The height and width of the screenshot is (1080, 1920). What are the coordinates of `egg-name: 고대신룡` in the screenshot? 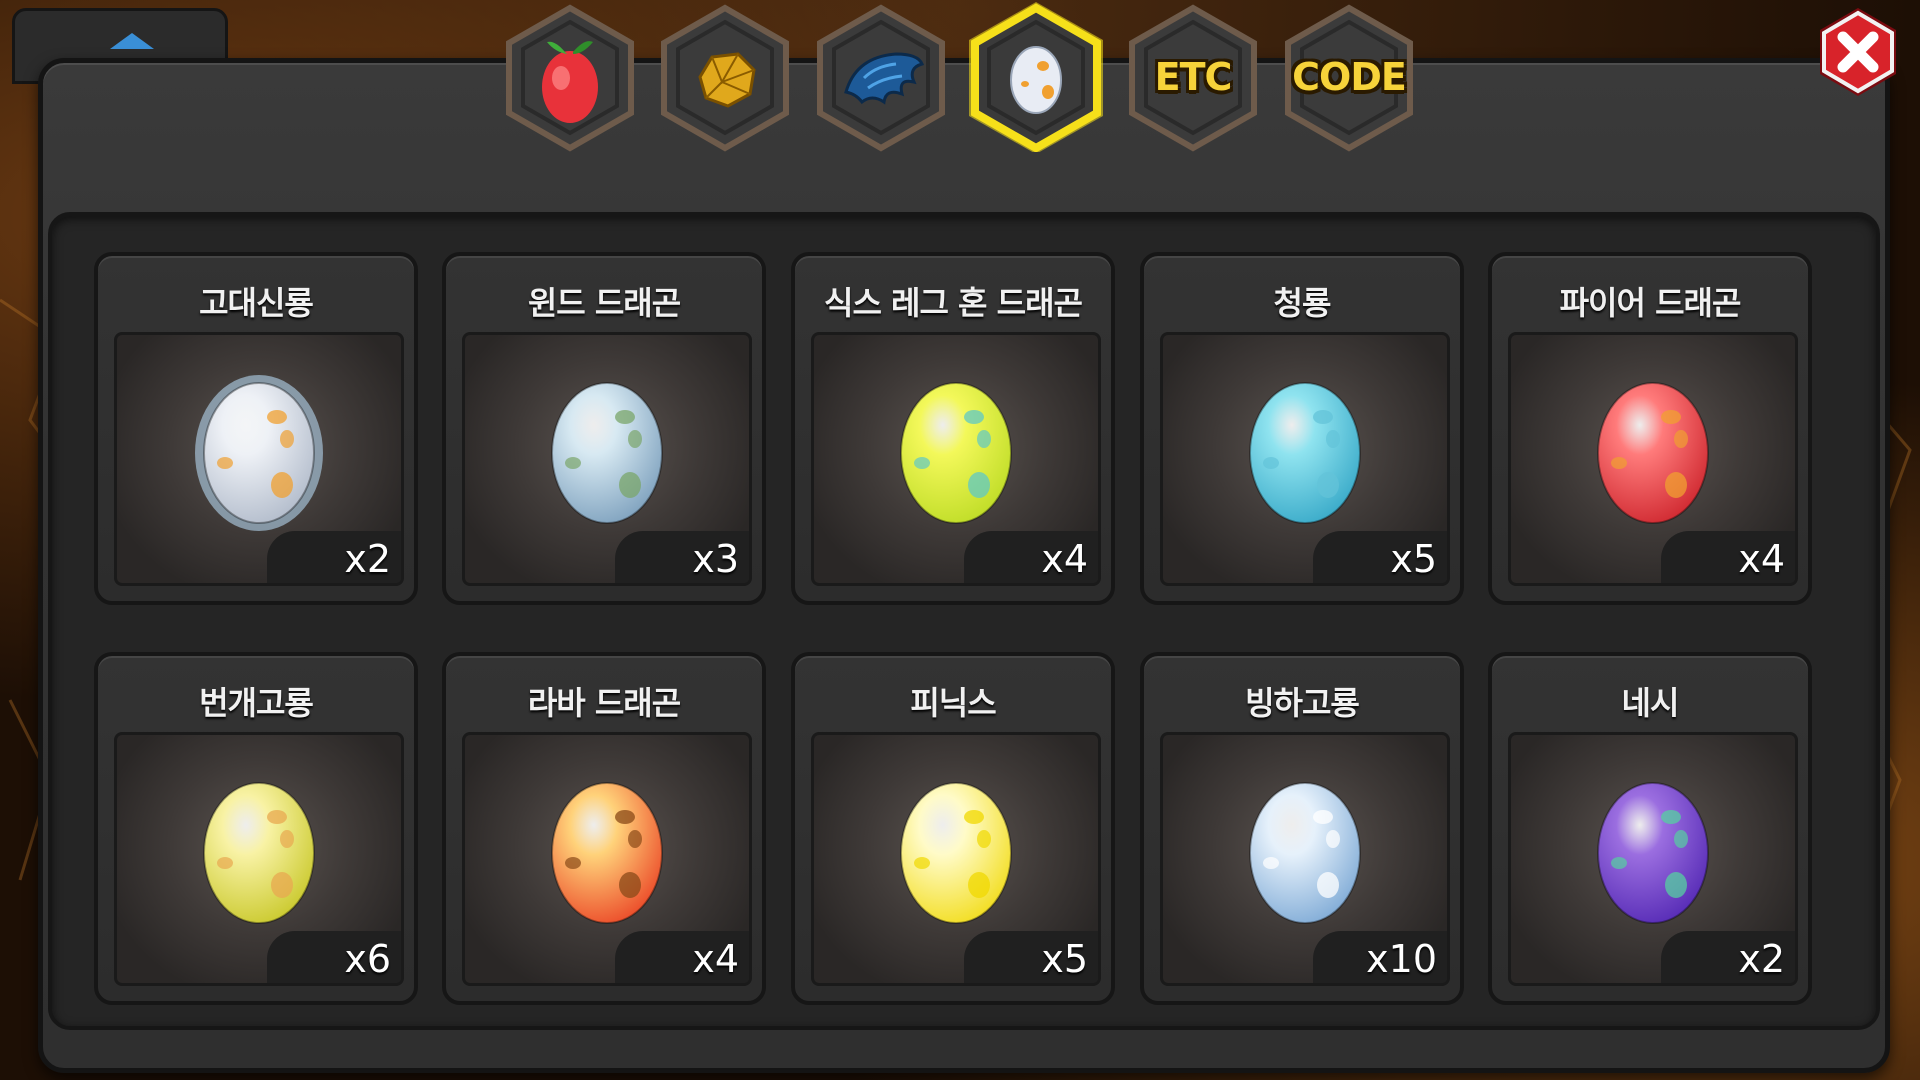 It's located at (256, 303).